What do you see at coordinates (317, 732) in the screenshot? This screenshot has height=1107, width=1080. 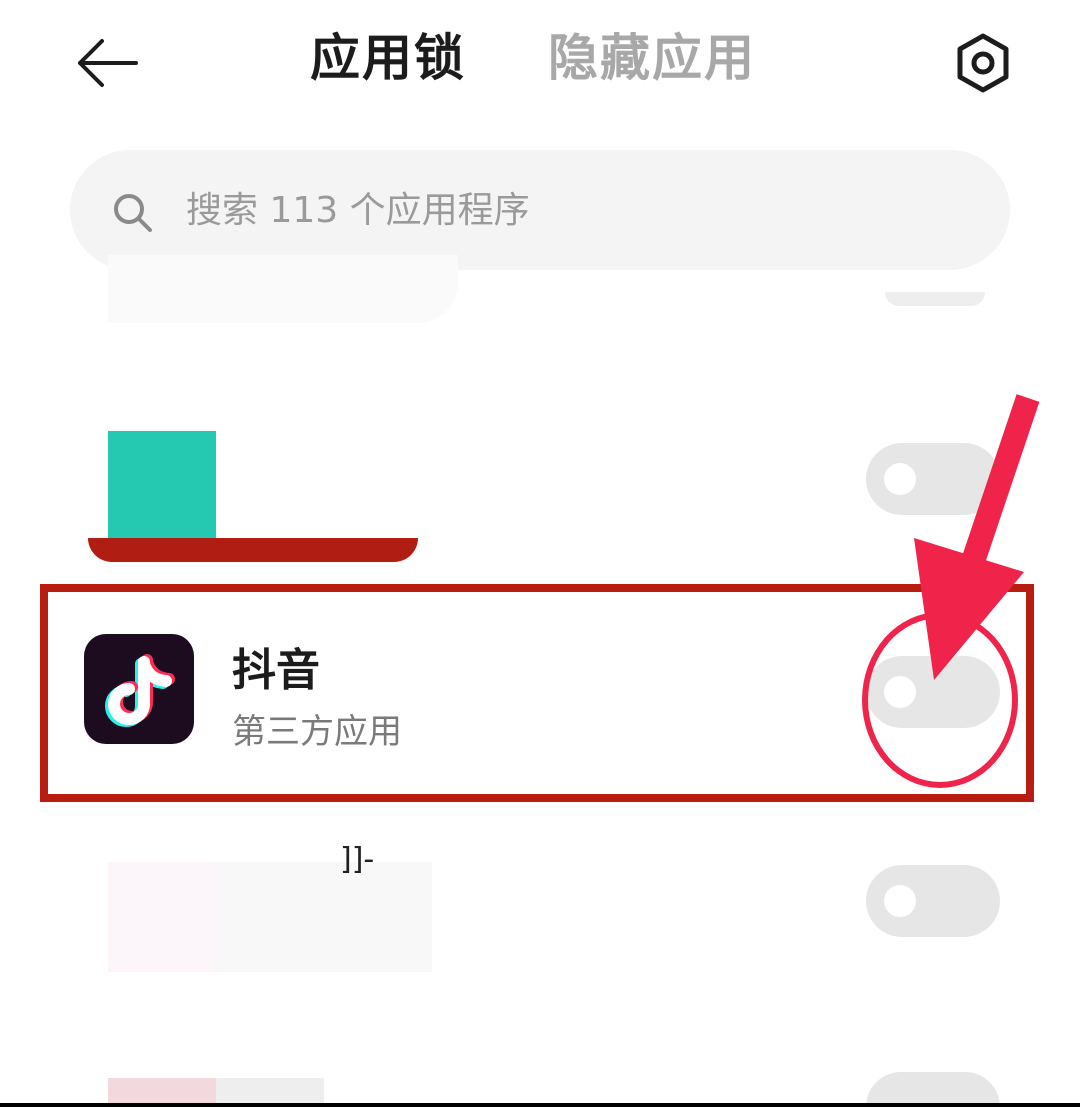 I see `app-category: 第三方应用` at bounding box center [317, 732].